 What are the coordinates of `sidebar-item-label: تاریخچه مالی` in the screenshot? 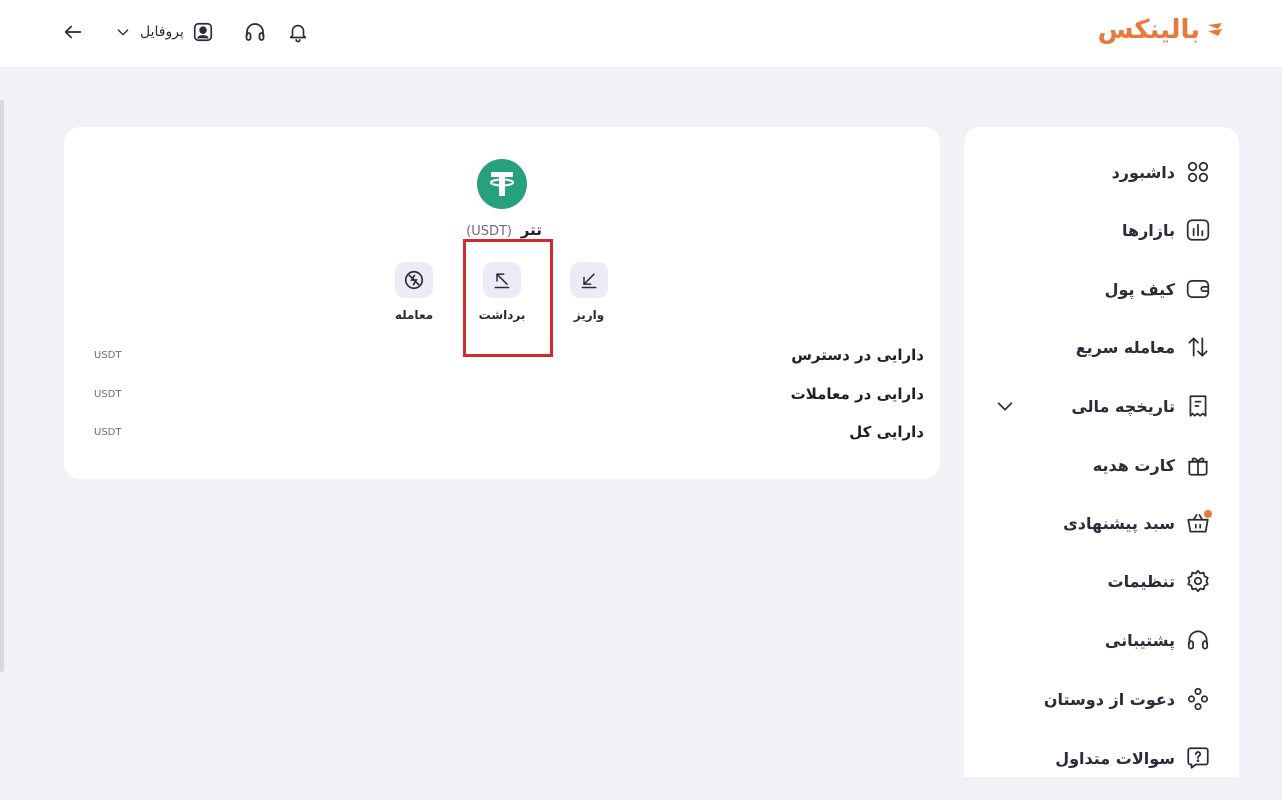 It's located at (1123, 406).